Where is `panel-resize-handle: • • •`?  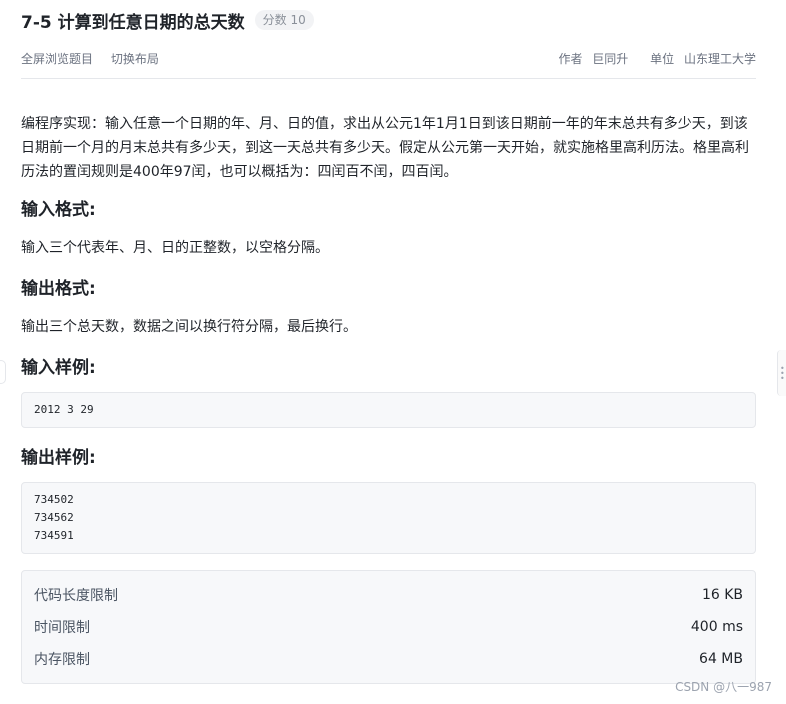 panel-resize-handle: • • • is located at coordinates (781, 373).